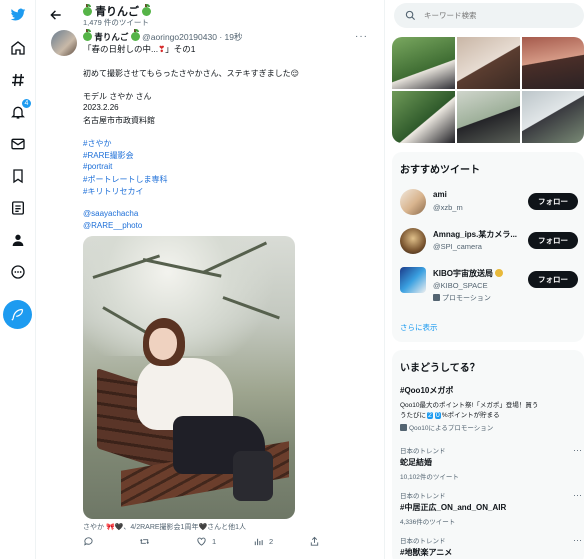 The image size is (586, 559). What do you see at coordinates (88, 541) in the screenshot?
I see `reply-icon` at bounding box center [88, 541].